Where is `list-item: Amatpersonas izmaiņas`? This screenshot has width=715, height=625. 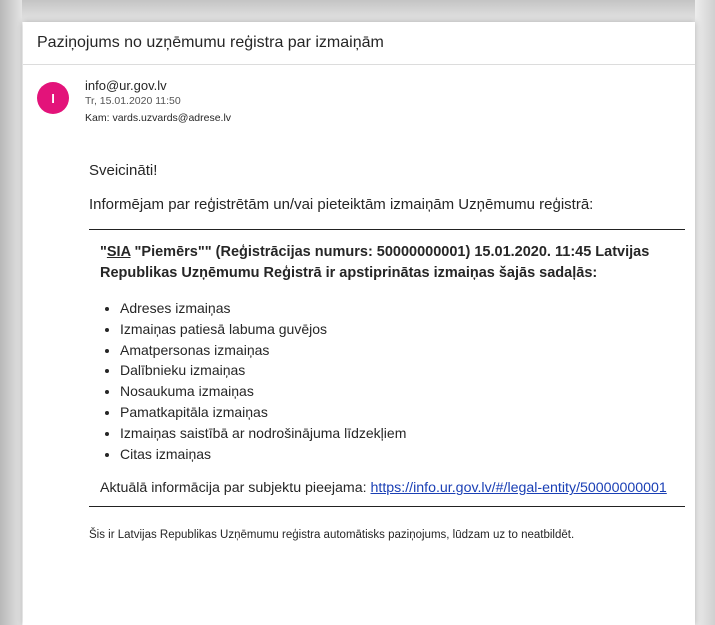
list-item: Amatpersonas izmaiņas is located at coordinates (404, 350).